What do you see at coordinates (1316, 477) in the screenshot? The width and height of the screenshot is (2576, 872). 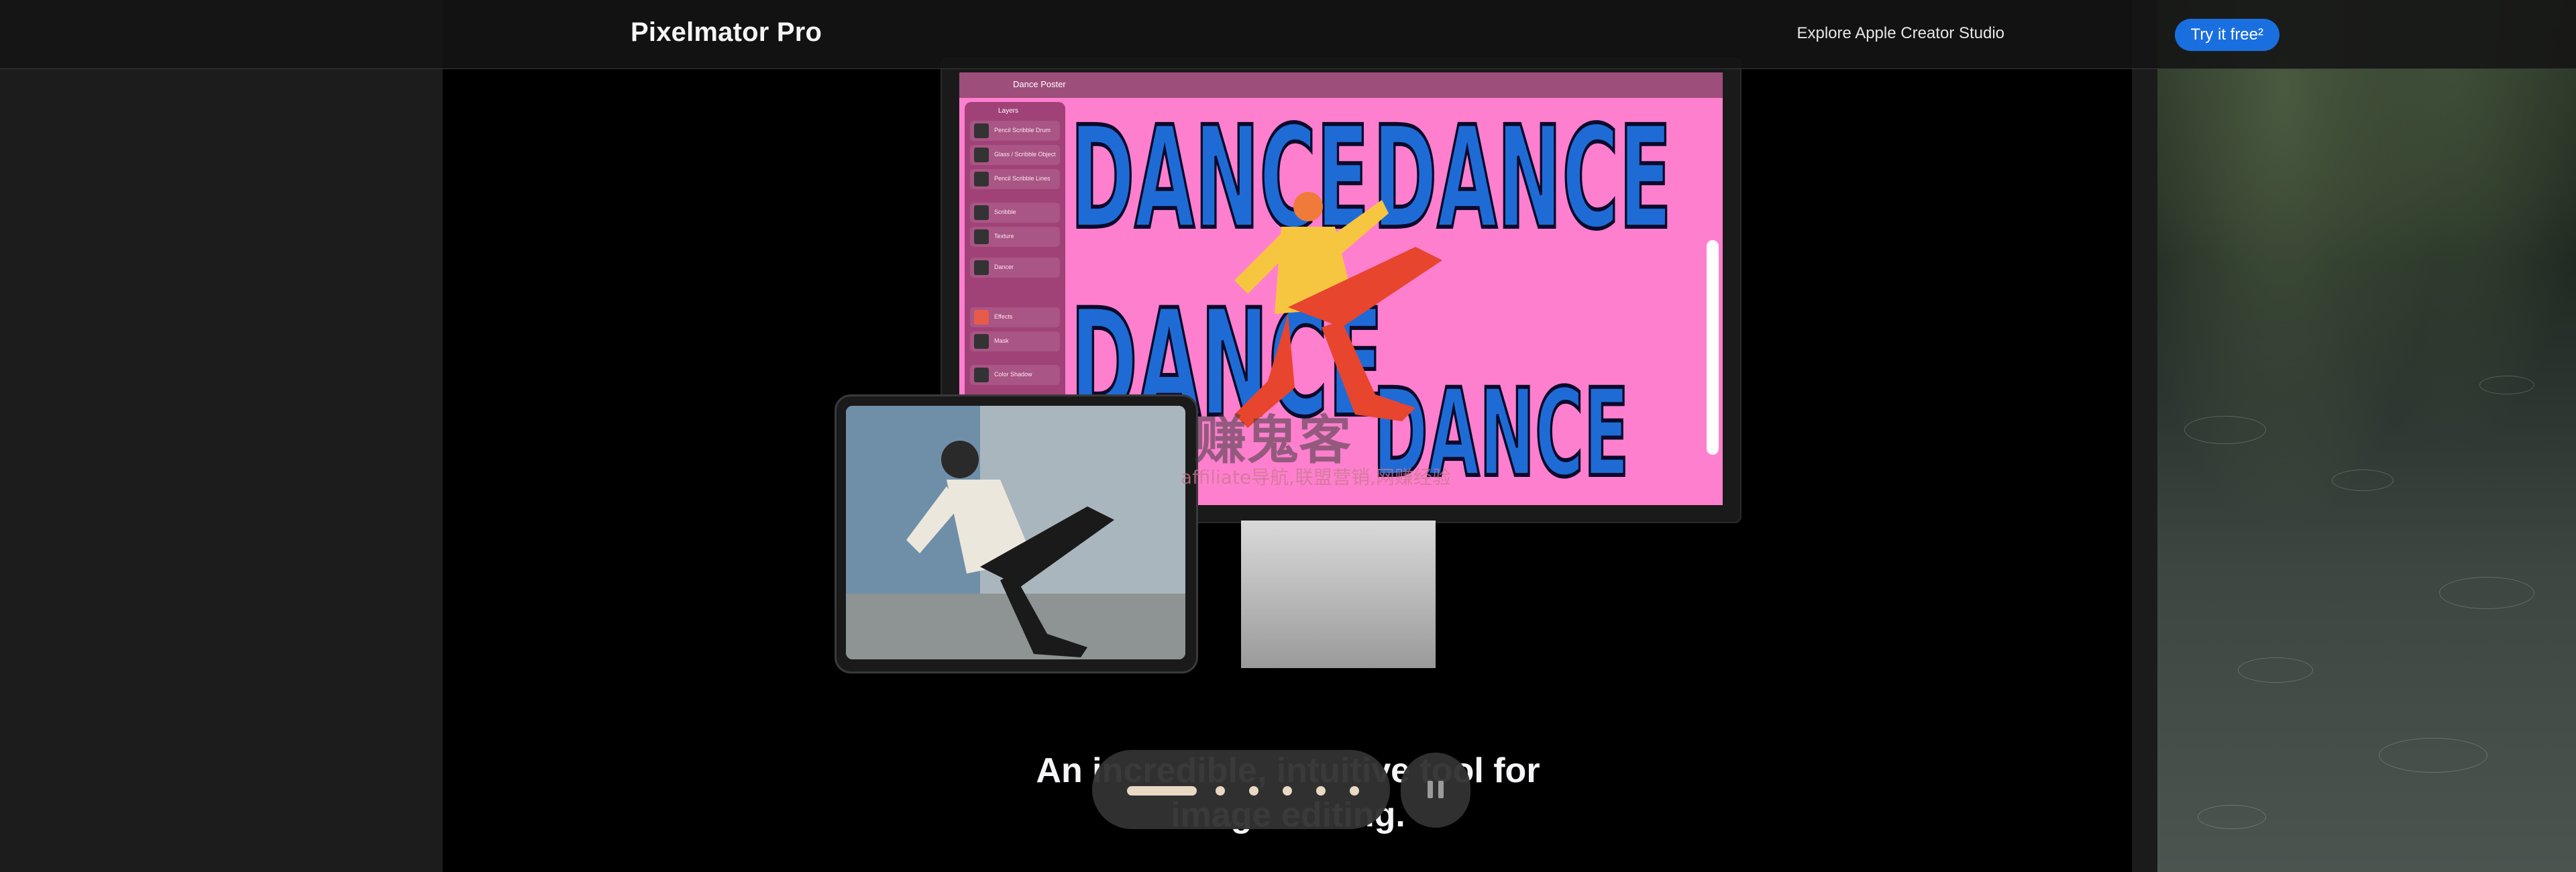 I see `watermark-tagline: affiliate导航,联盟营销,网赚经验` at bounding box center [1316, 477].